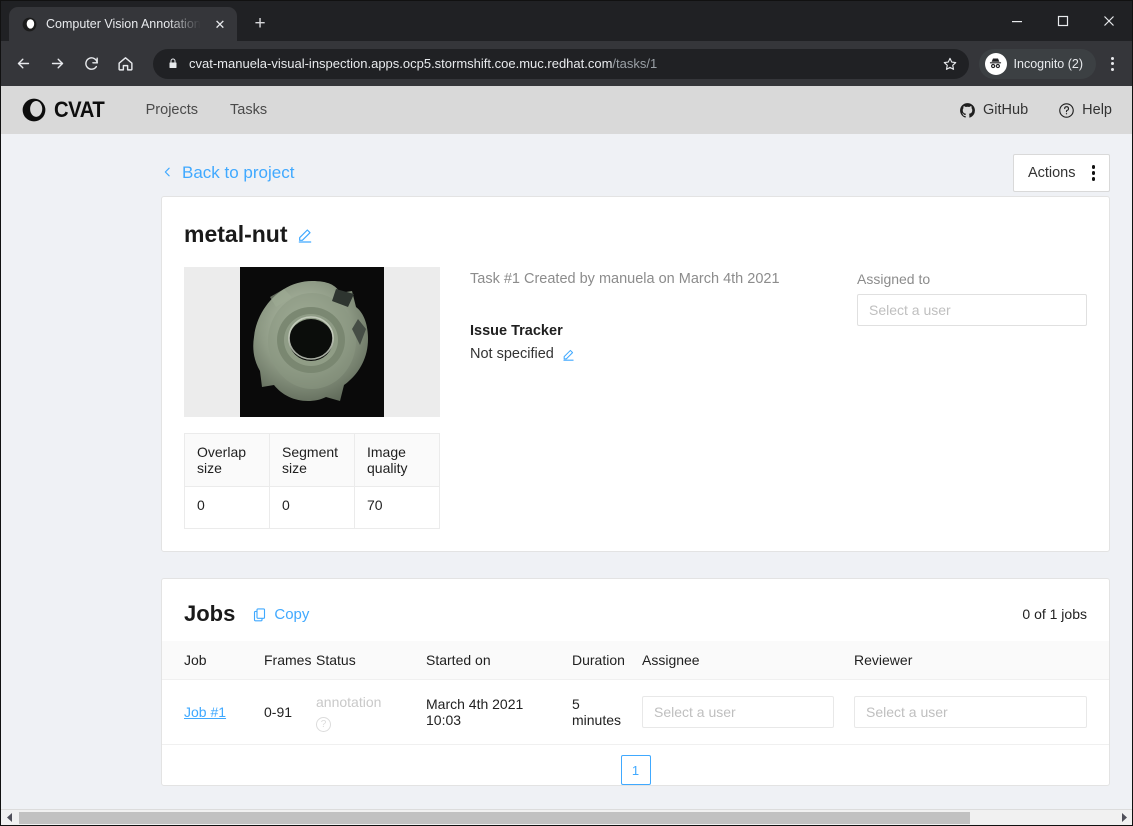 This screenshot has height=826, width=1133. What do you see at coordinates (738, 660) in the screenshot?
I see `col-assignee: Assignee` at bounding box center [738, 660].